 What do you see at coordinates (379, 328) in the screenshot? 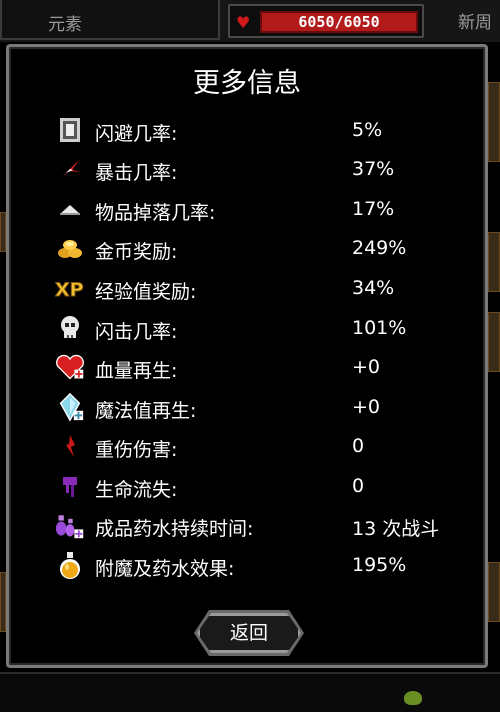
I see `stat-value: 101%` at bounding box center [379, 328].